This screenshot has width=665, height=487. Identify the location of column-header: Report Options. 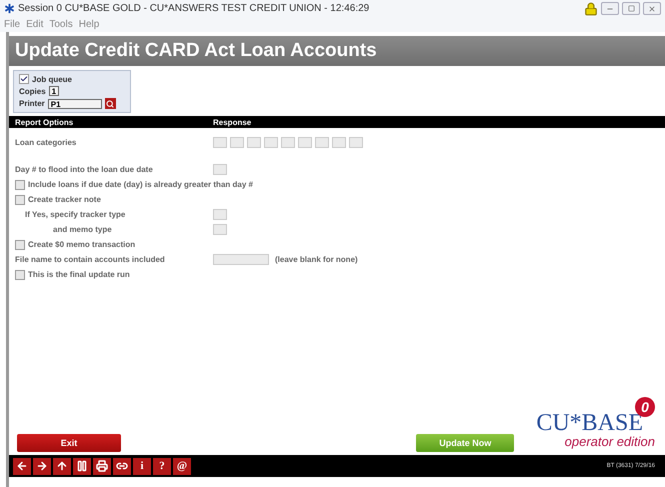
(44, 122).